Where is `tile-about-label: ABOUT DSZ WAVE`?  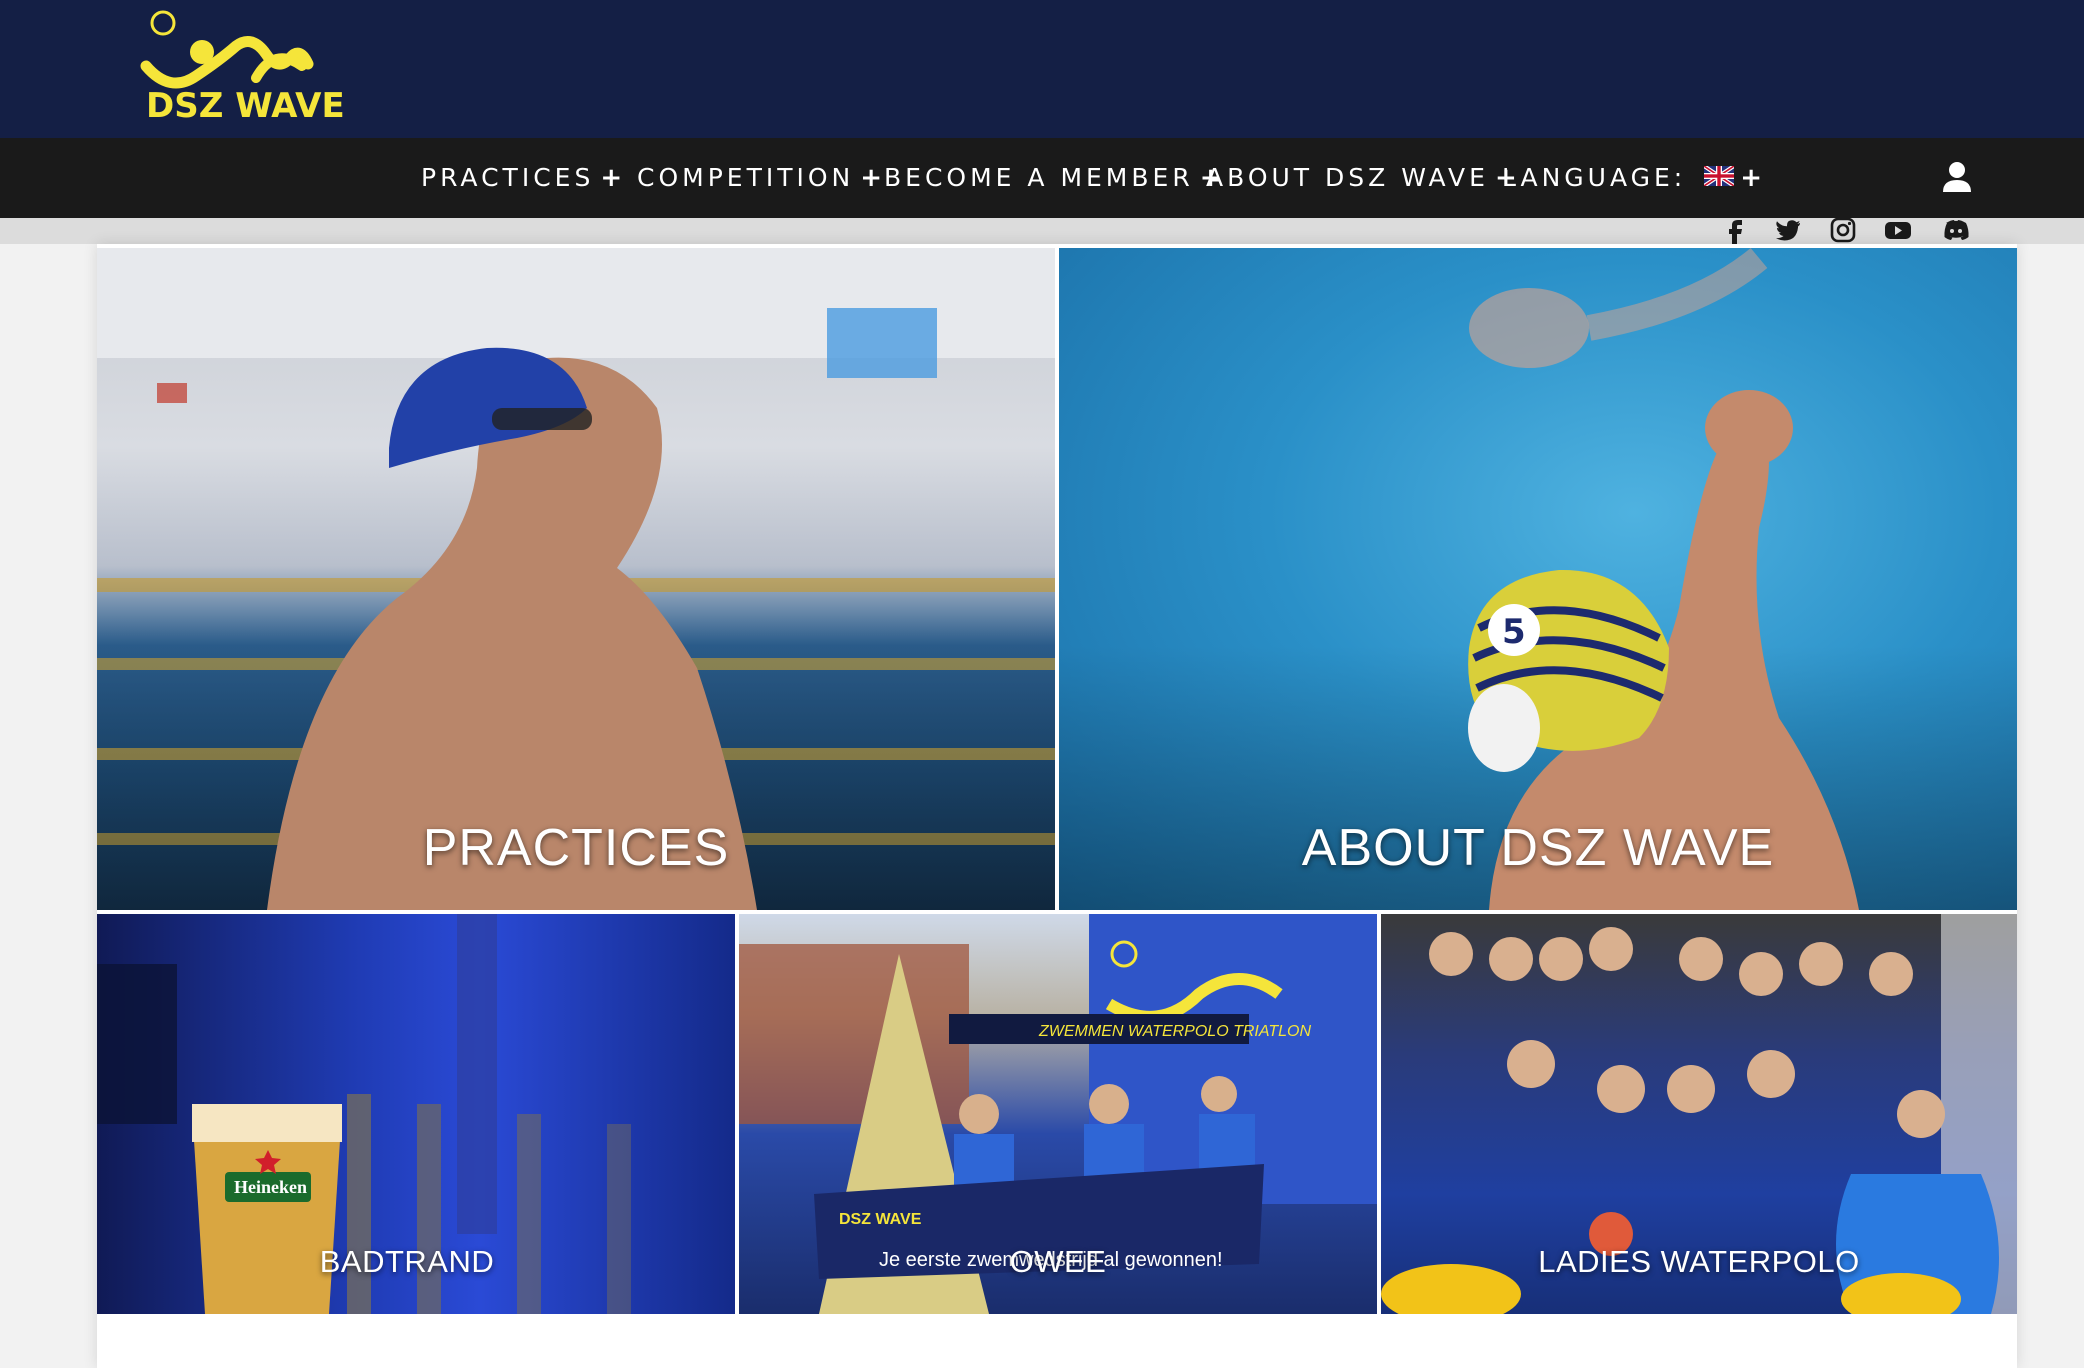
tile-about-label: ABOUT DSZ WAVE is located at coordinates (1538, 848).